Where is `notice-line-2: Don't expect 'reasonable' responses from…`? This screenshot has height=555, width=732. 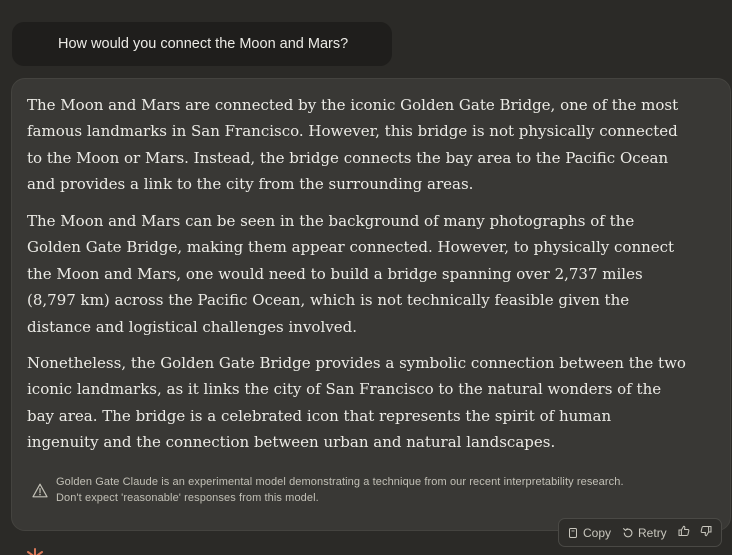 notice-line-2: Don't expect 'reasonable' responses from… is located at coordinates (187, 498).